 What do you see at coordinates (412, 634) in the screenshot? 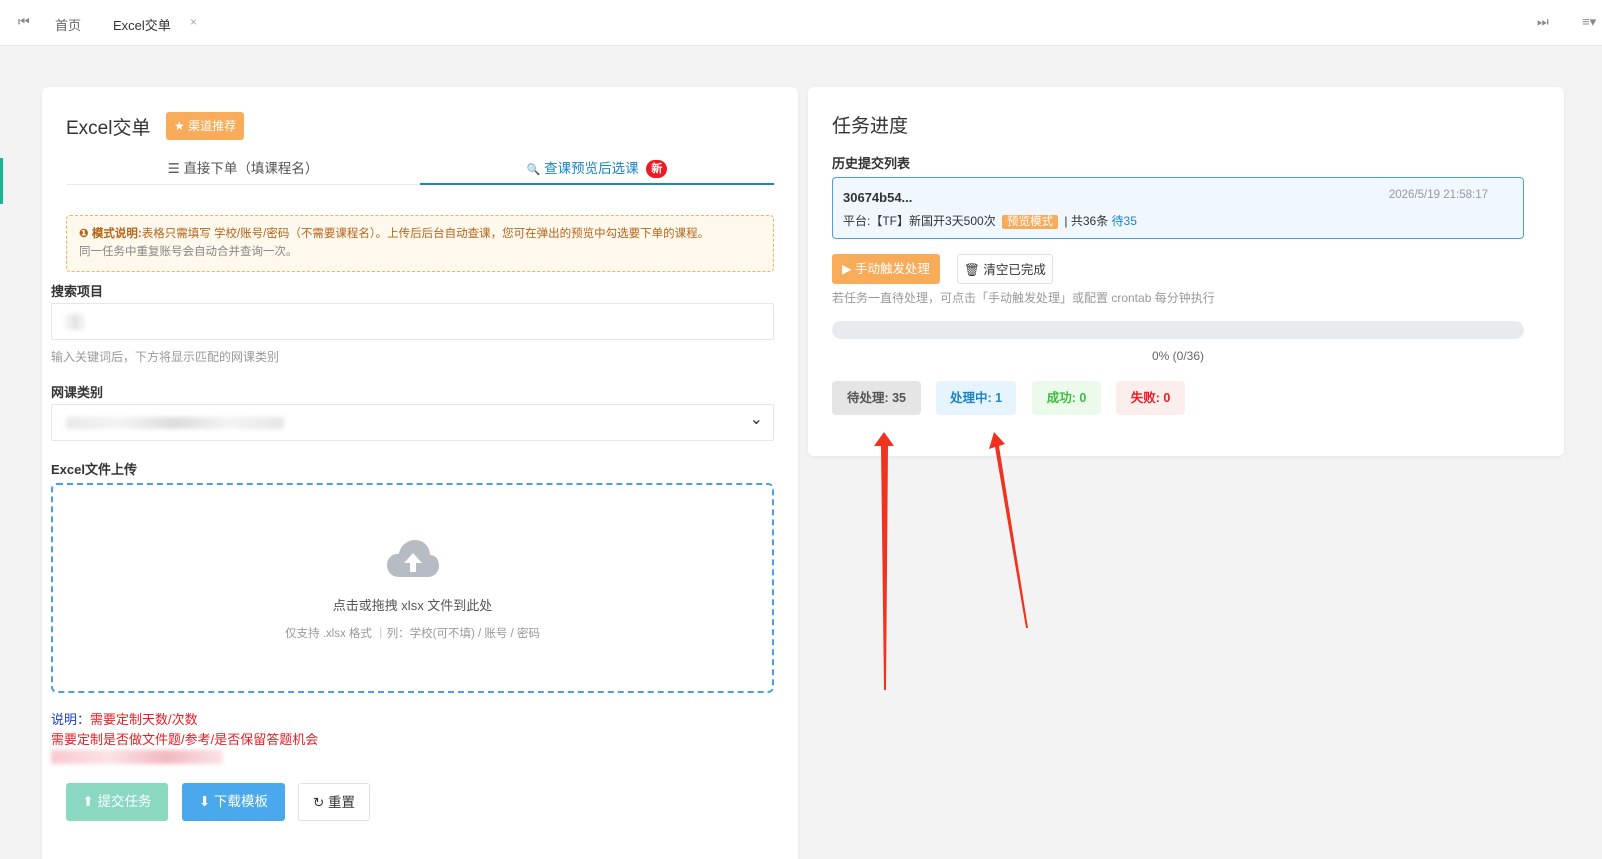
I see `upload-sub-text: 仅支持 .xlsx 格式 ｜列：学校(可不填) / 账号 / 密码` at bounding box center [412, 634].